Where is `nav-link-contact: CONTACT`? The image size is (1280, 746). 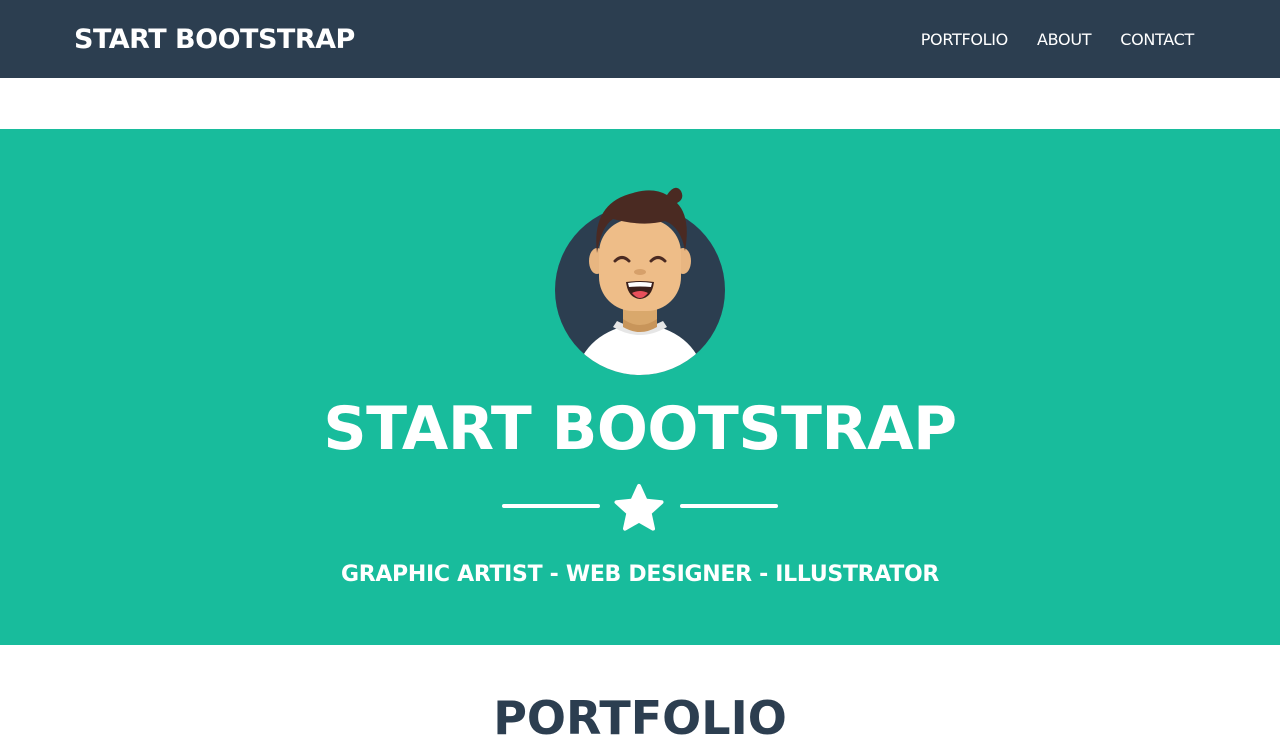 nav-link-contact: CONTACT is located at coordinates (1157, 40).